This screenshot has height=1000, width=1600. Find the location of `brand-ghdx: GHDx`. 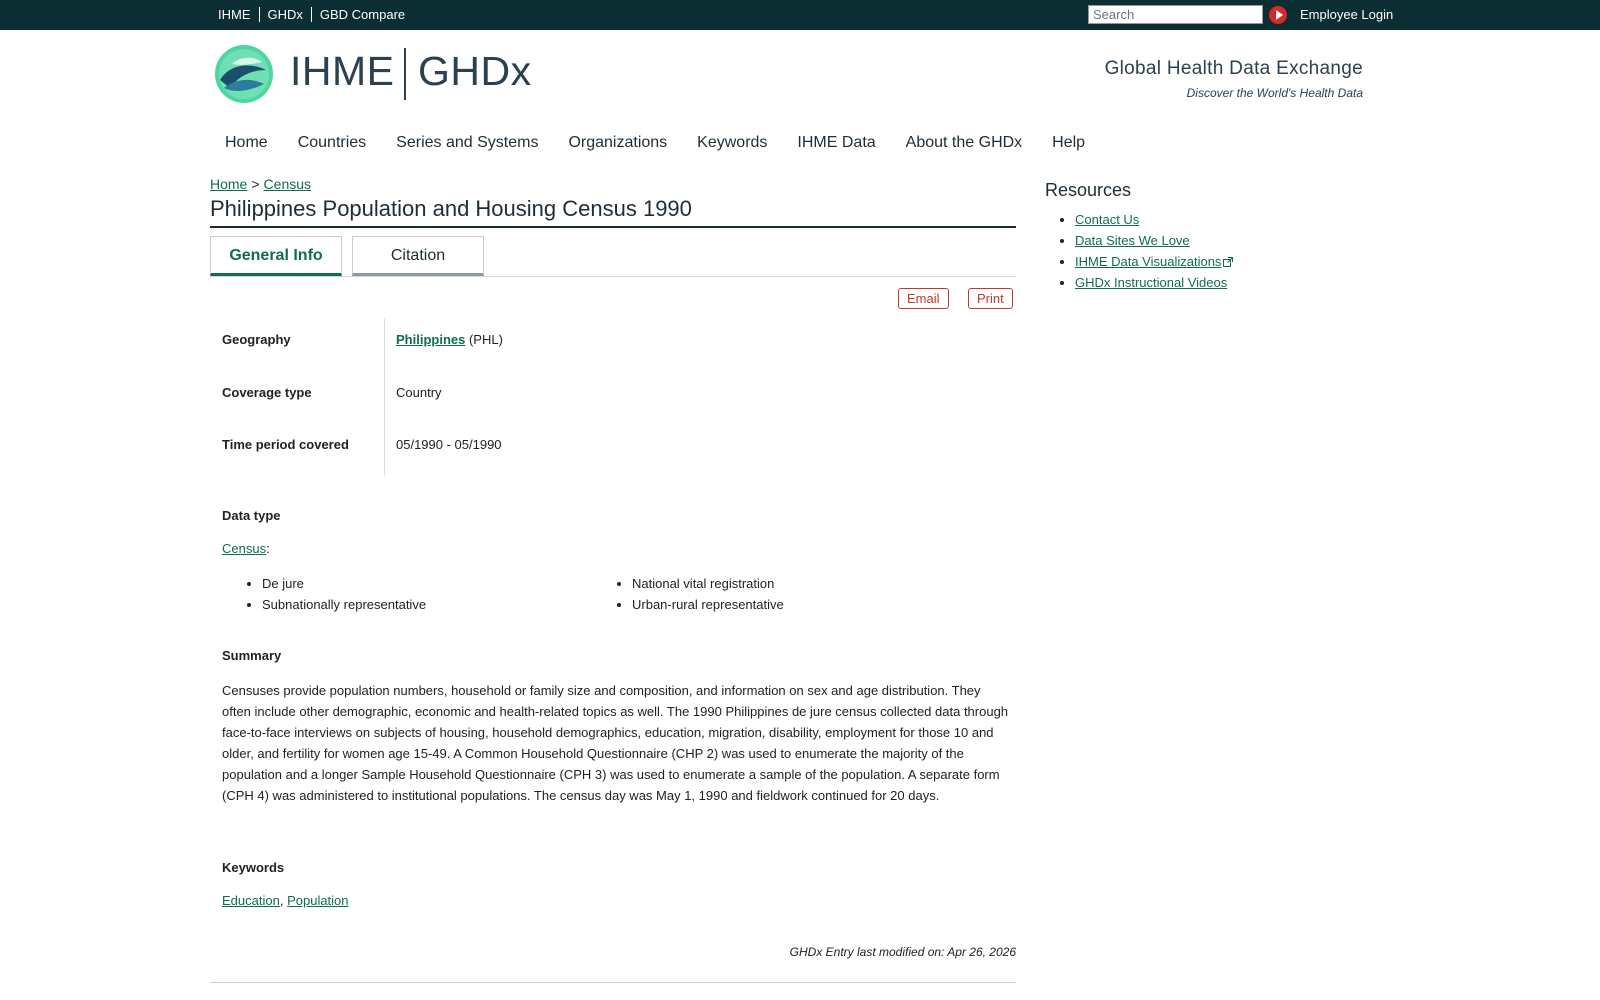

brand-ghdx: GHDx is located at coordinates (475, 71).